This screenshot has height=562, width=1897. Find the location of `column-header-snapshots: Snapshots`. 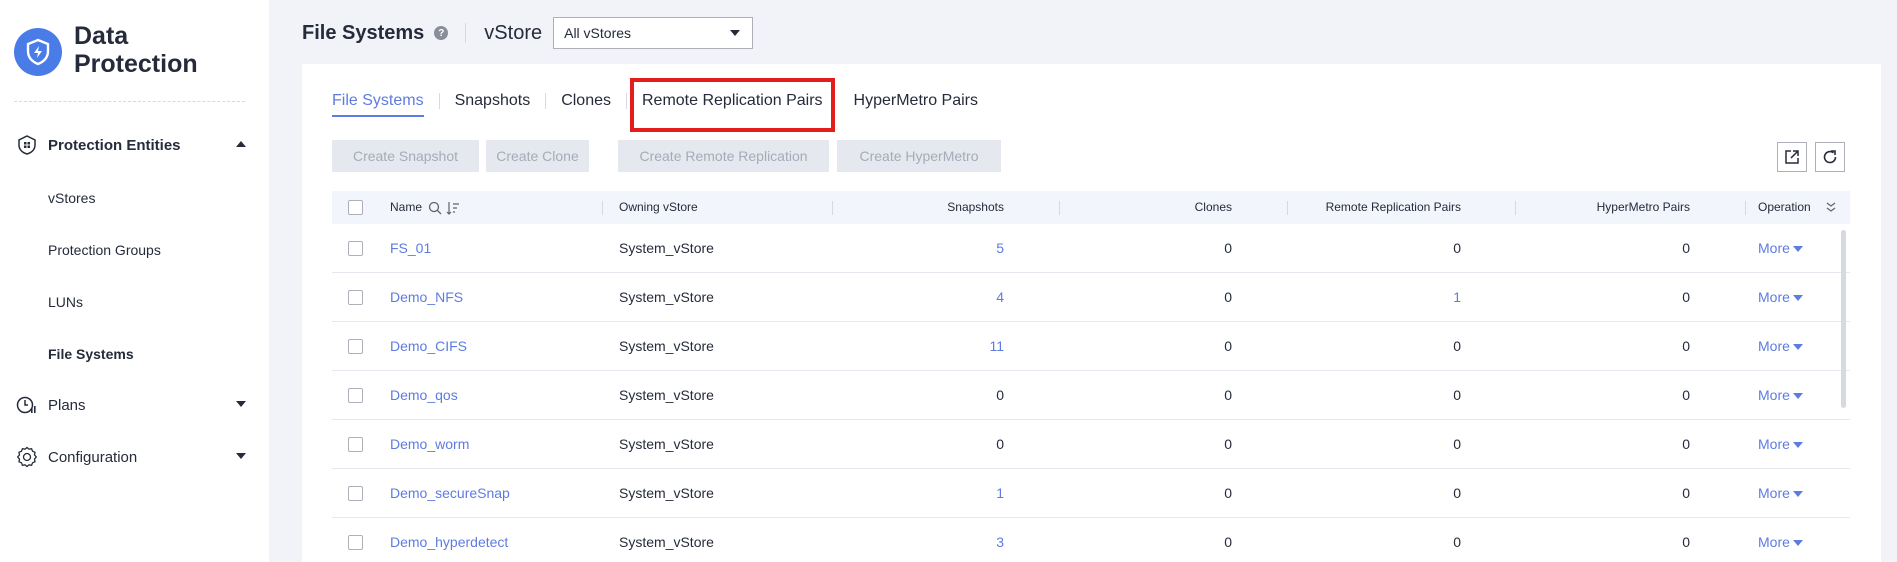

column-header-snapshots: Snapshots is located at coordinates (975, 207).